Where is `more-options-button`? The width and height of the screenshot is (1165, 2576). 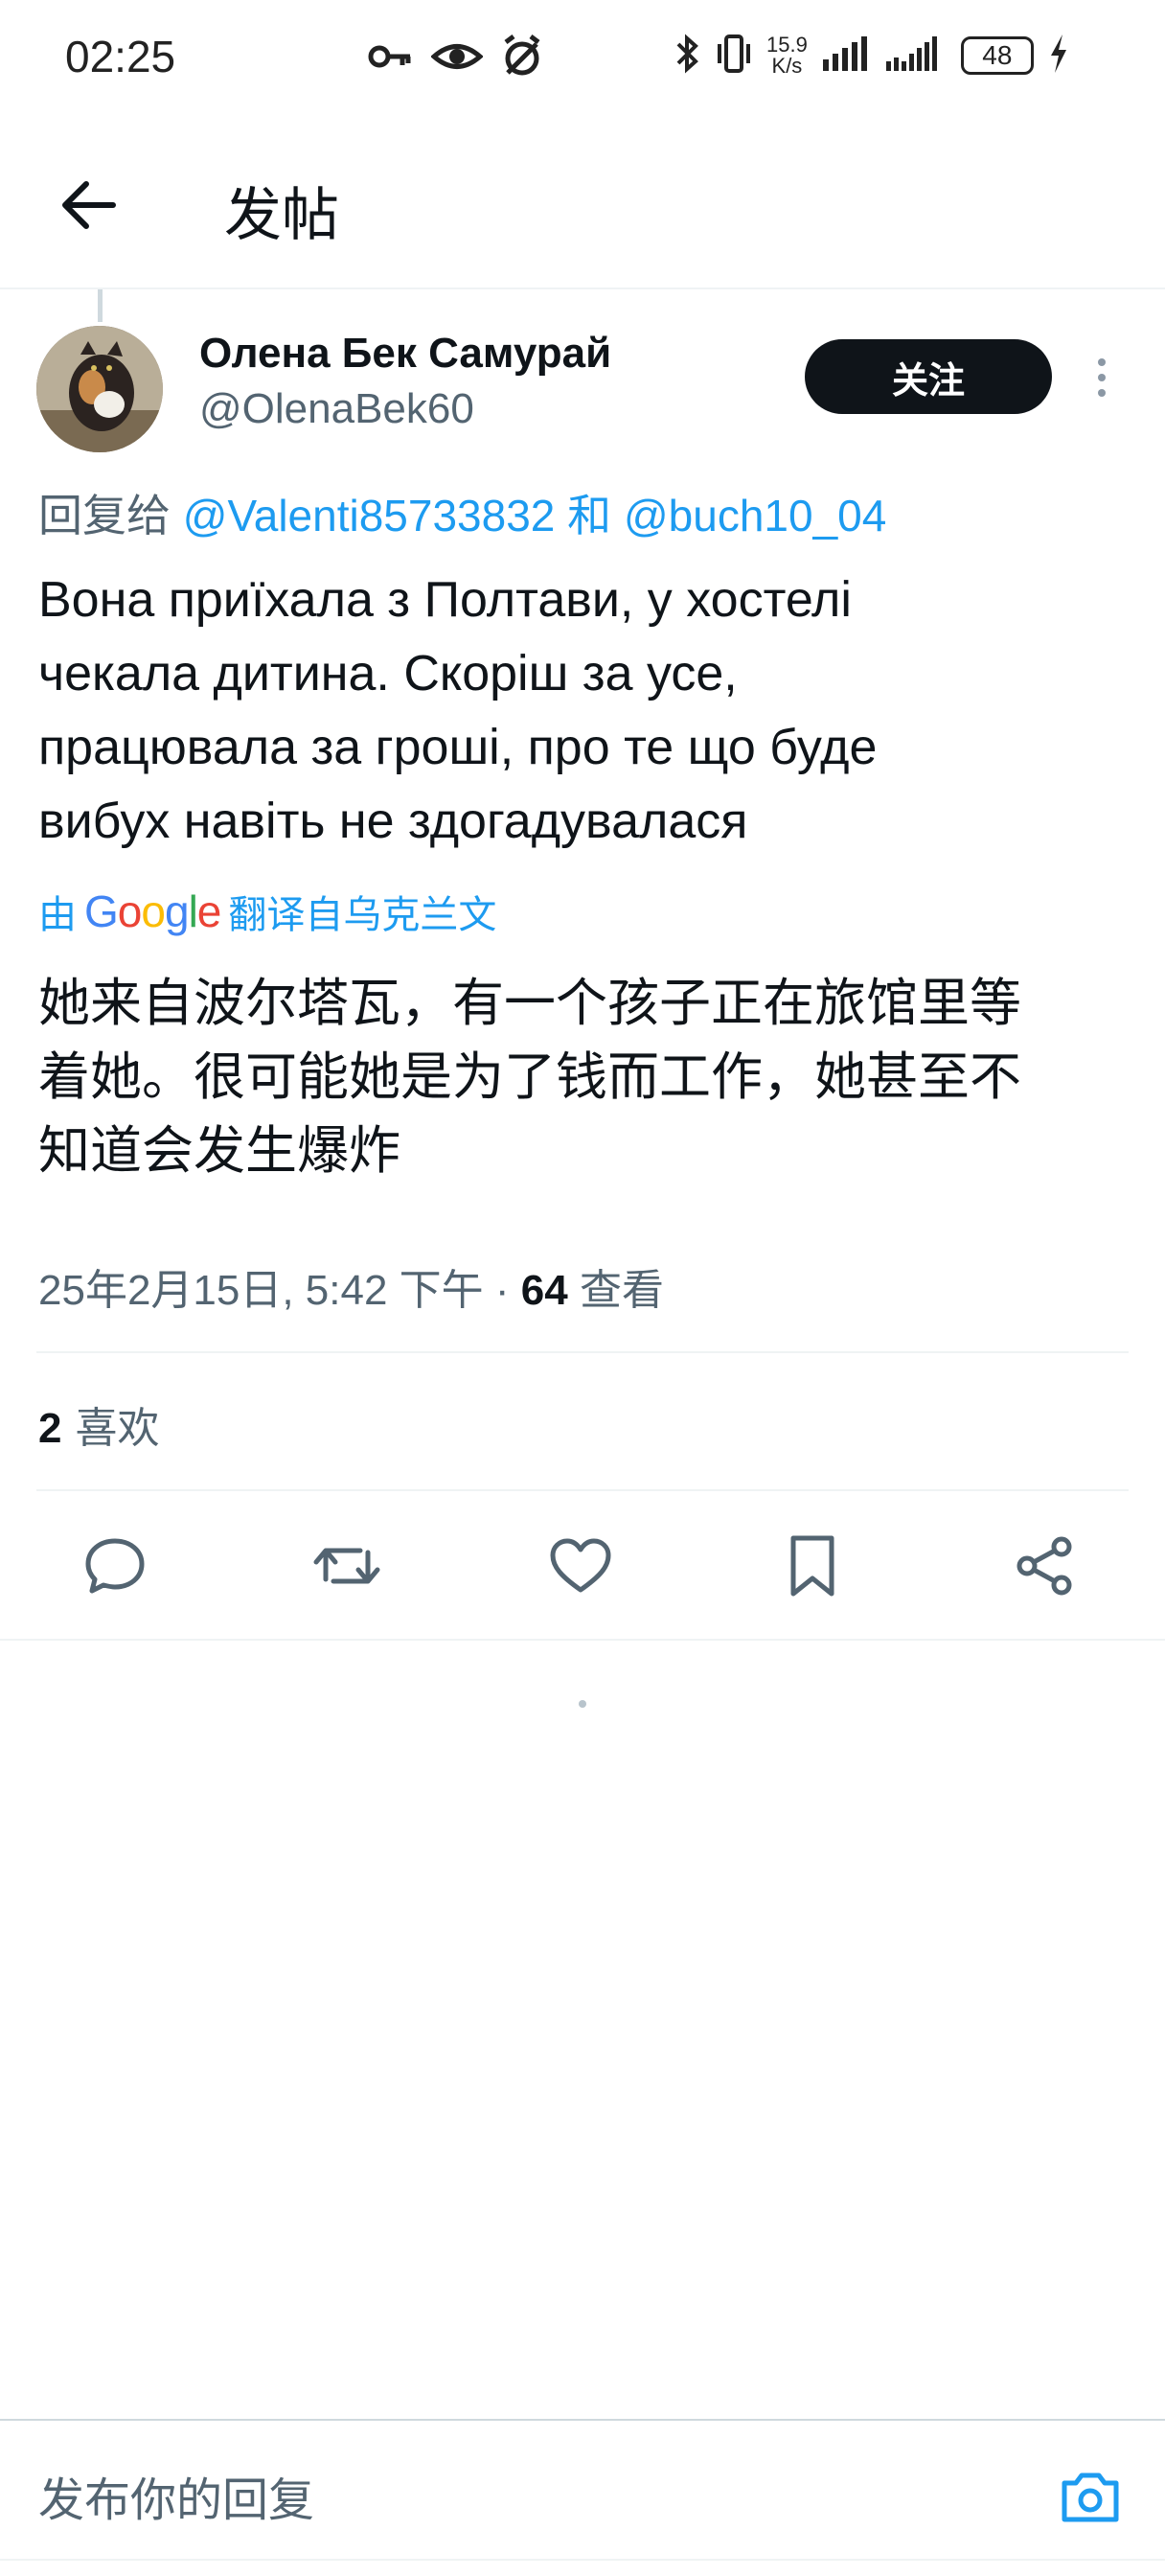
more-options-button is located at coordinates (1102, 377).